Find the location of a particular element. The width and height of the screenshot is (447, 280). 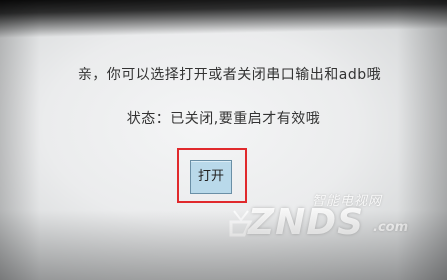

watermark-suffix: .com is located at coordinates (391, 227).